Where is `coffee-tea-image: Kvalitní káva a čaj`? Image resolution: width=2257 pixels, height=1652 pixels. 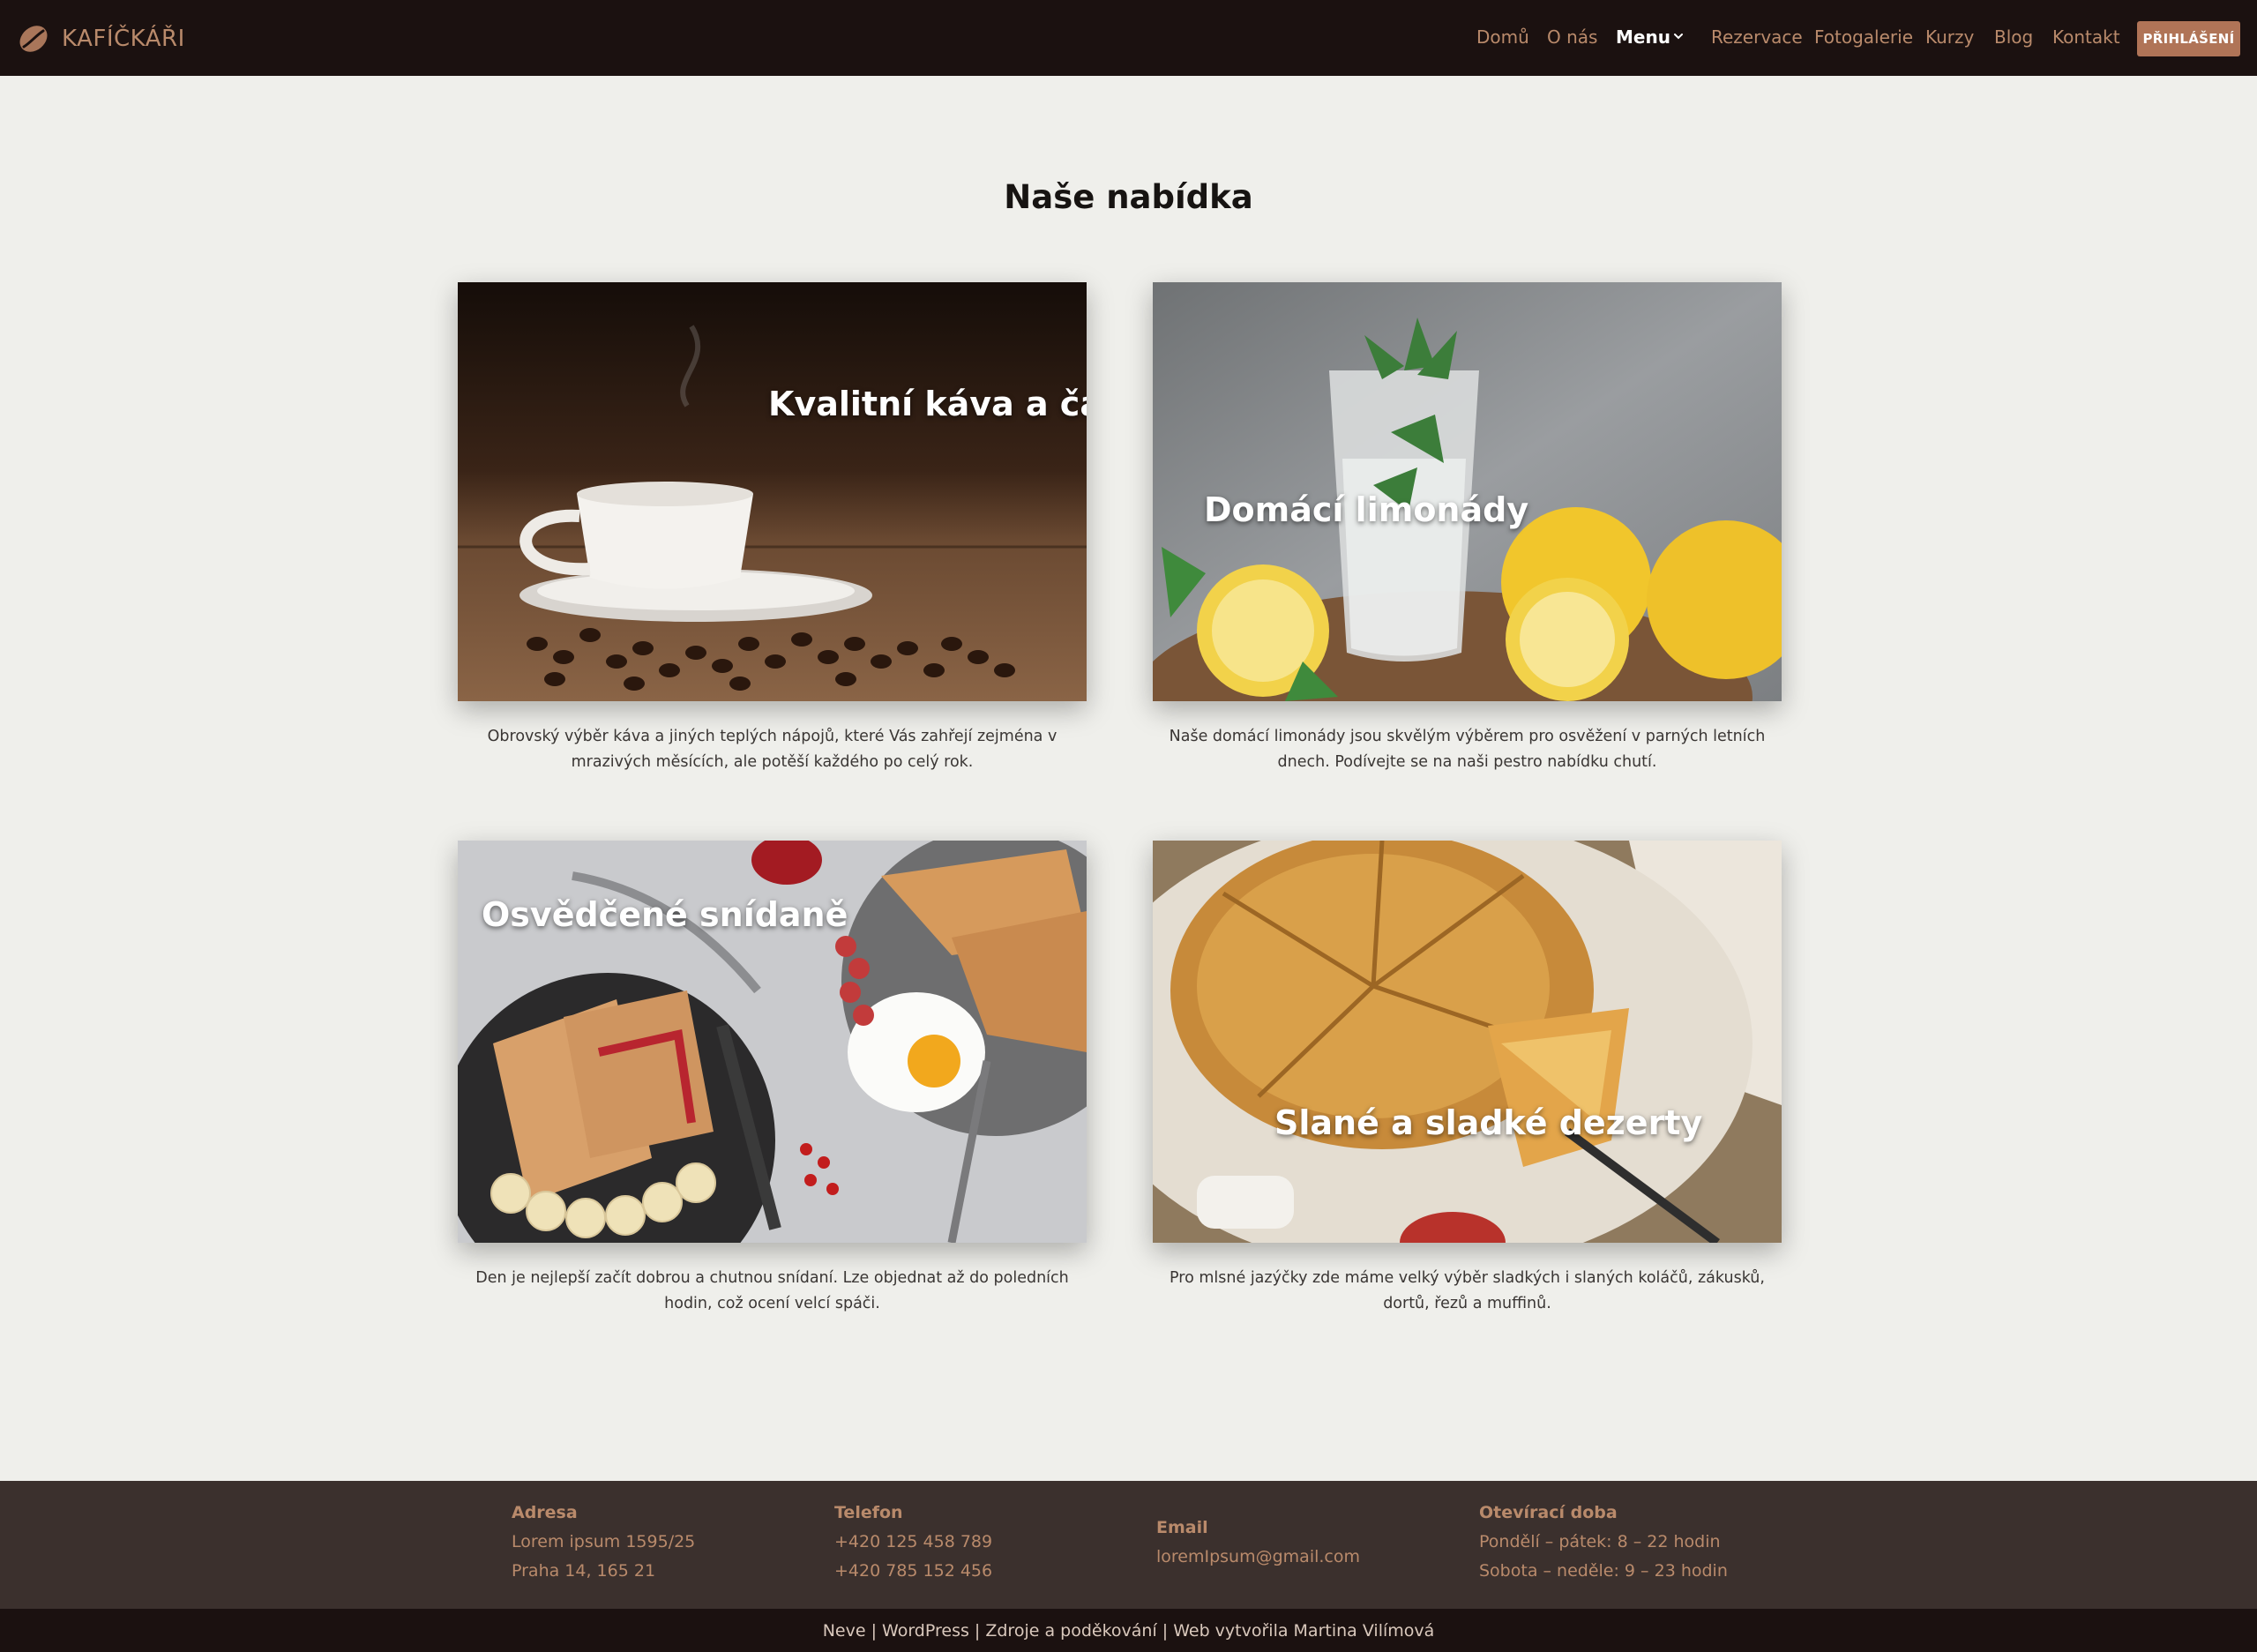
coffee-tea-image: Kvalitní káva a čaj is located at coordinates (772, 491).